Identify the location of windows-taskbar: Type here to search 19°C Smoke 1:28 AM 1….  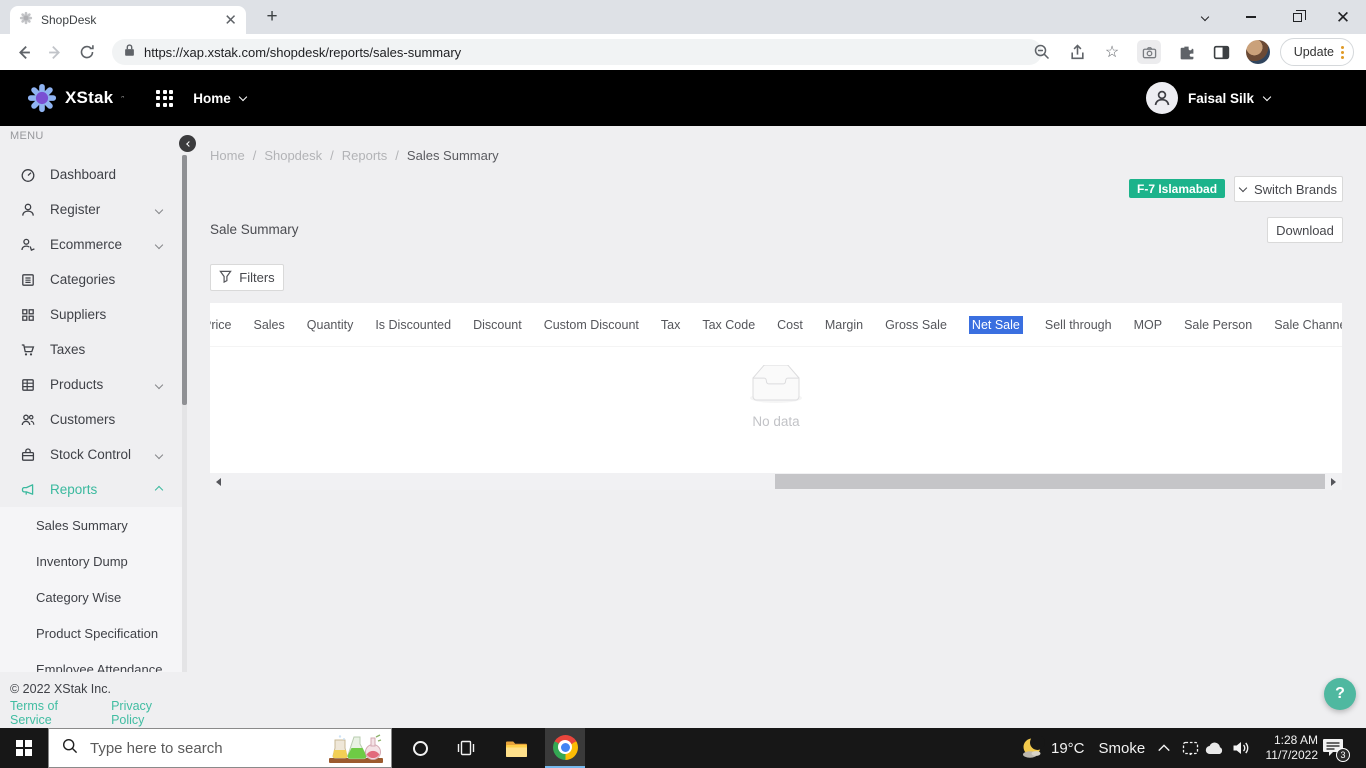
(683, 748).